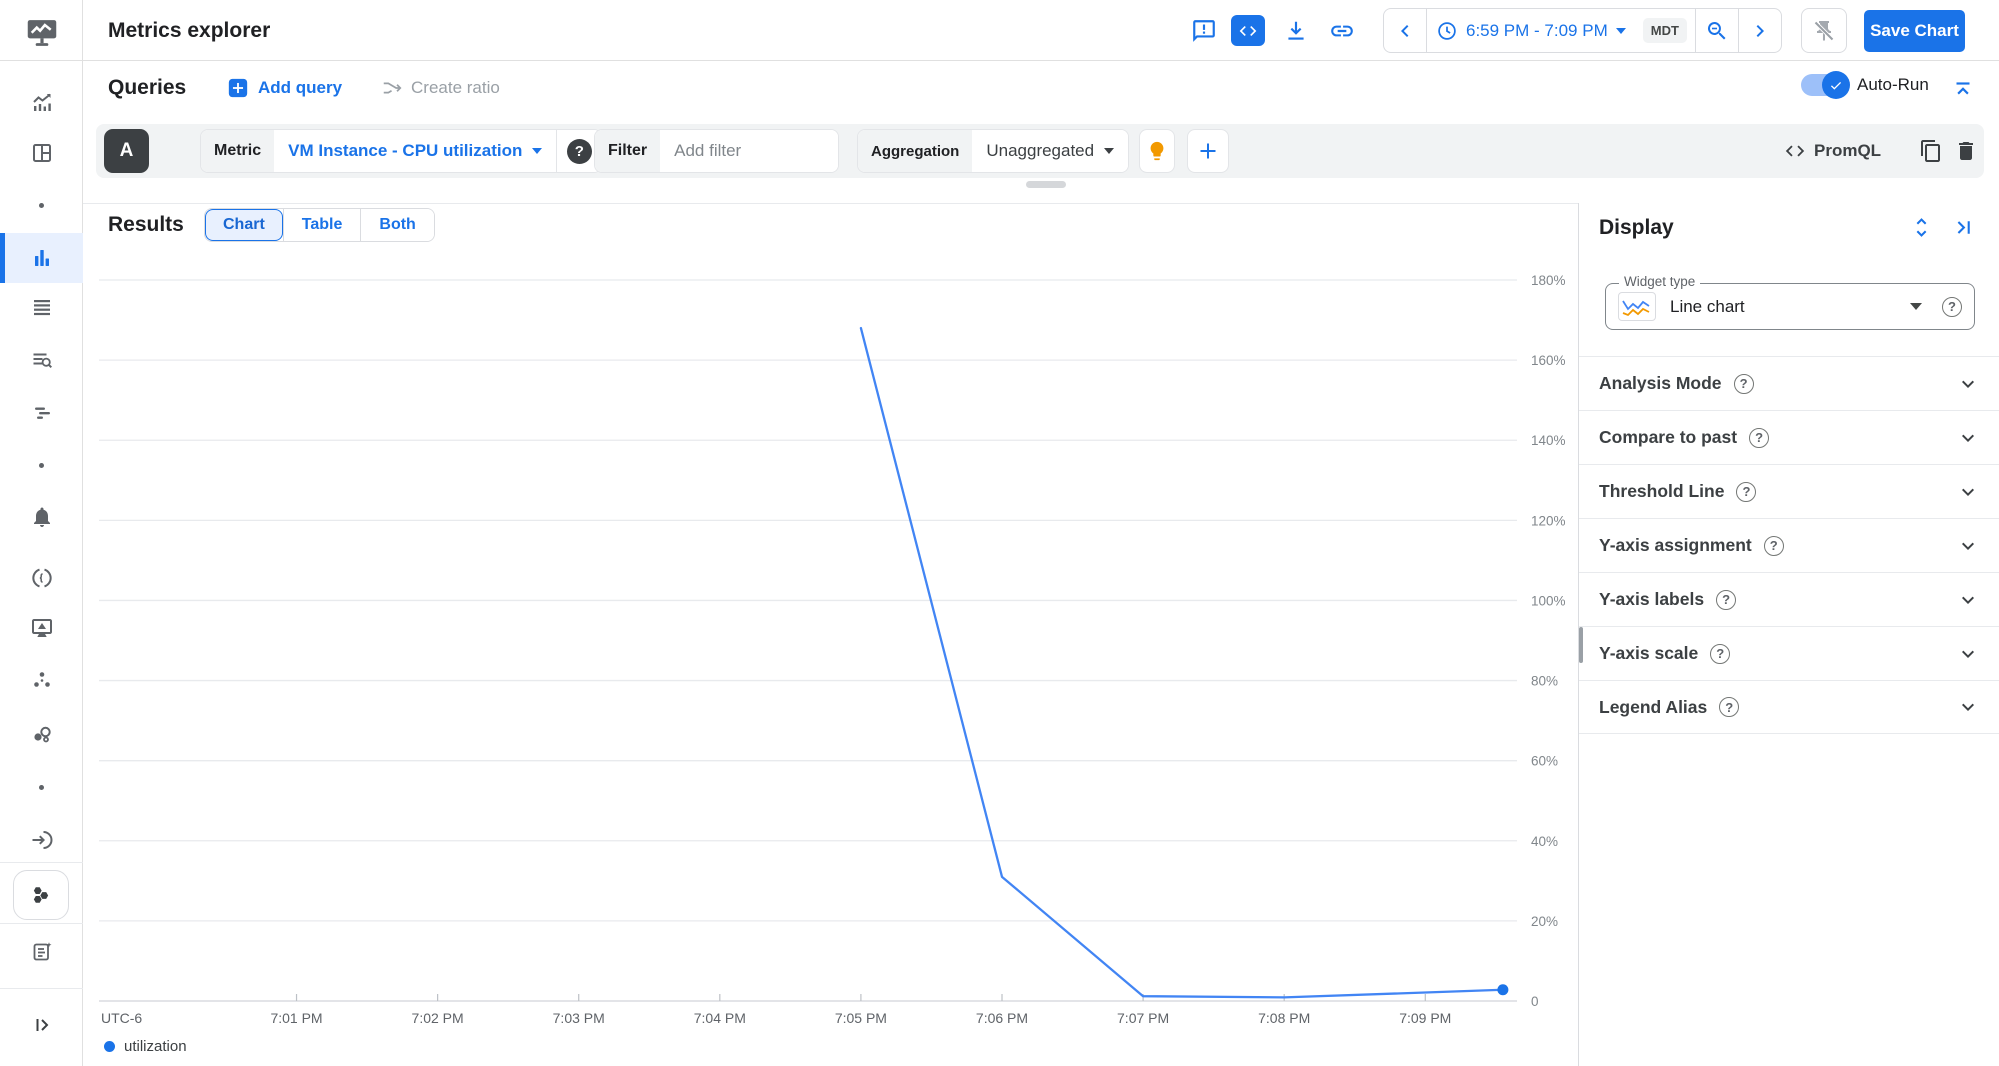  I want to click on widget-type-value: Line chart, so click(1707, 306).